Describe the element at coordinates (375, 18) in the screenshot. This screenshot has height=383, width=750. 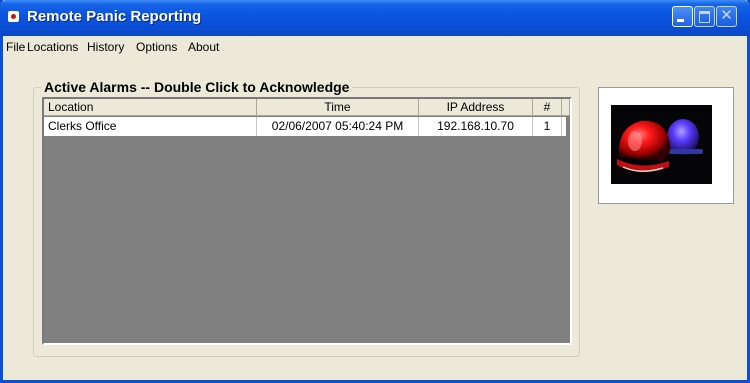
I see `title-bar: Remote Panic Reporting ✕` at that location.